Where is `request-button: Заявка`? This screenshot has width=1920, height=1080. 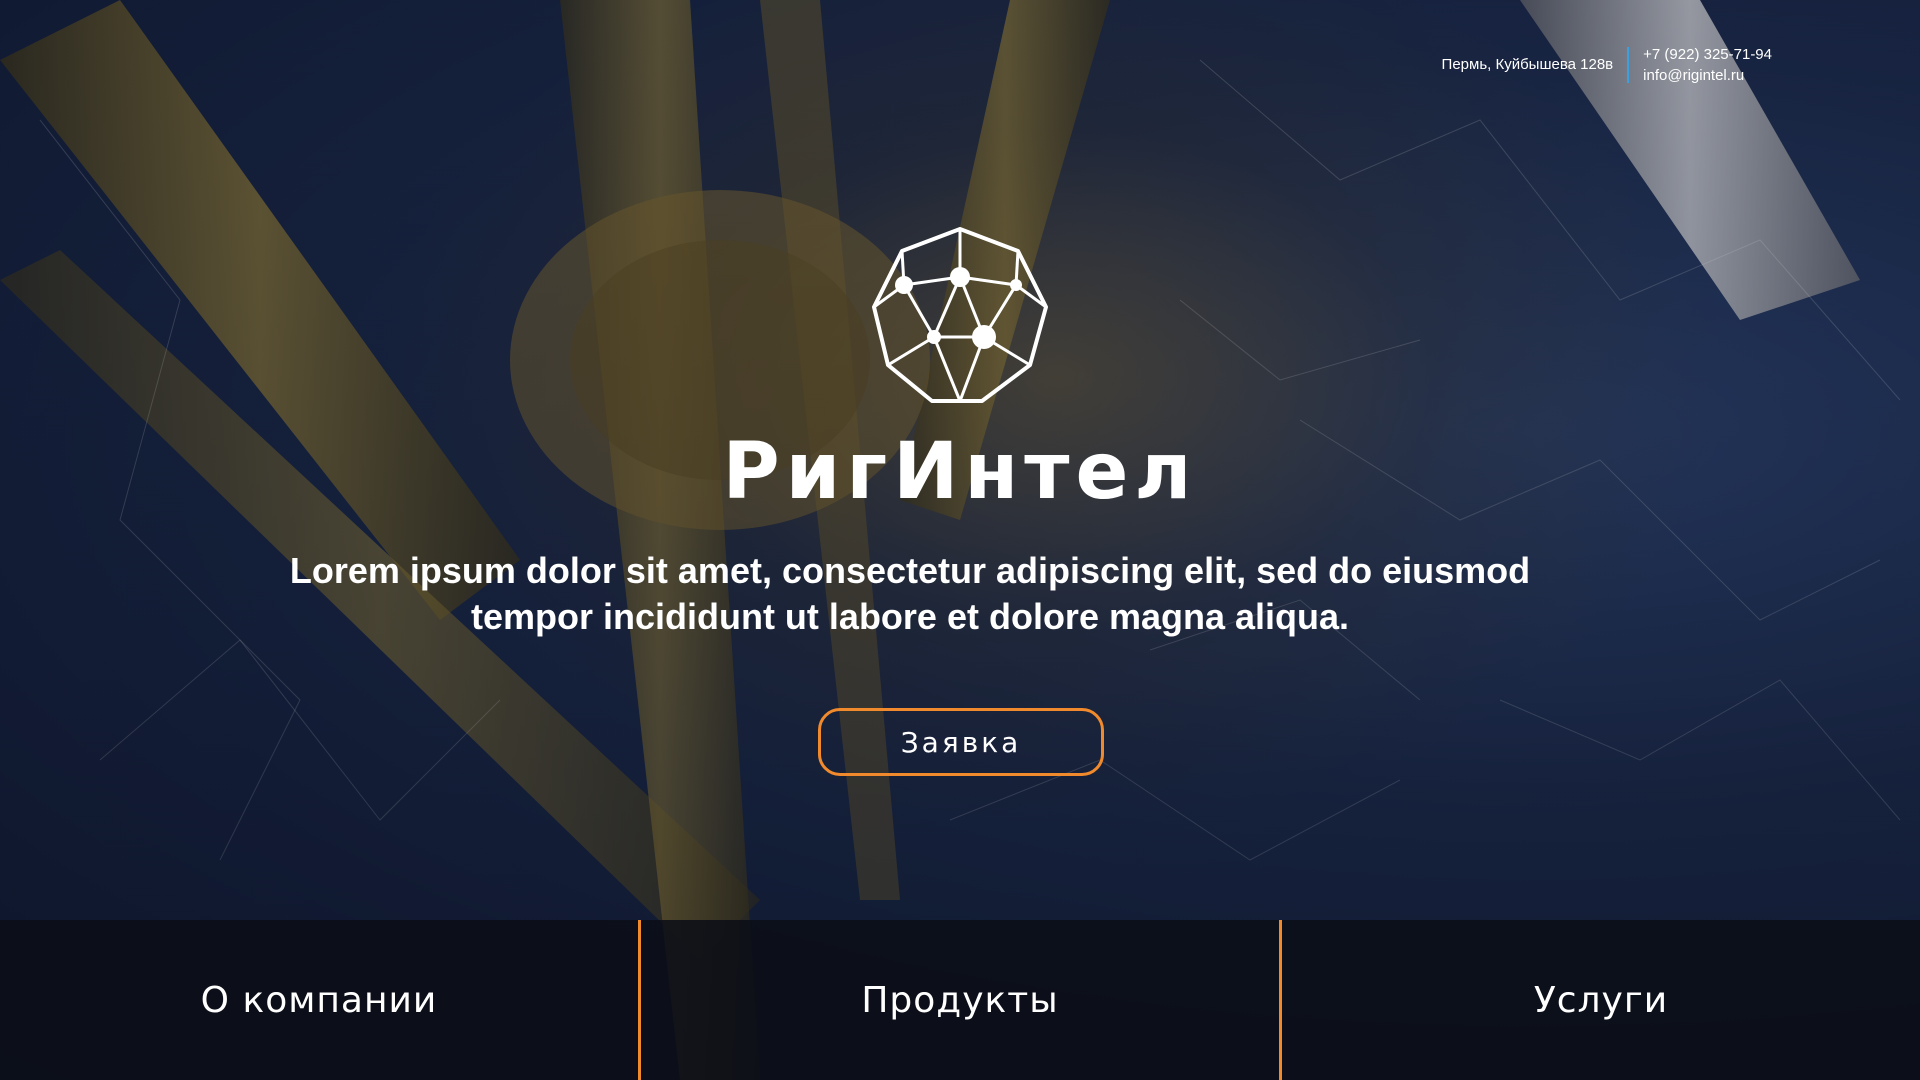 request-button: Заявка is located at coordinates (961, 742).